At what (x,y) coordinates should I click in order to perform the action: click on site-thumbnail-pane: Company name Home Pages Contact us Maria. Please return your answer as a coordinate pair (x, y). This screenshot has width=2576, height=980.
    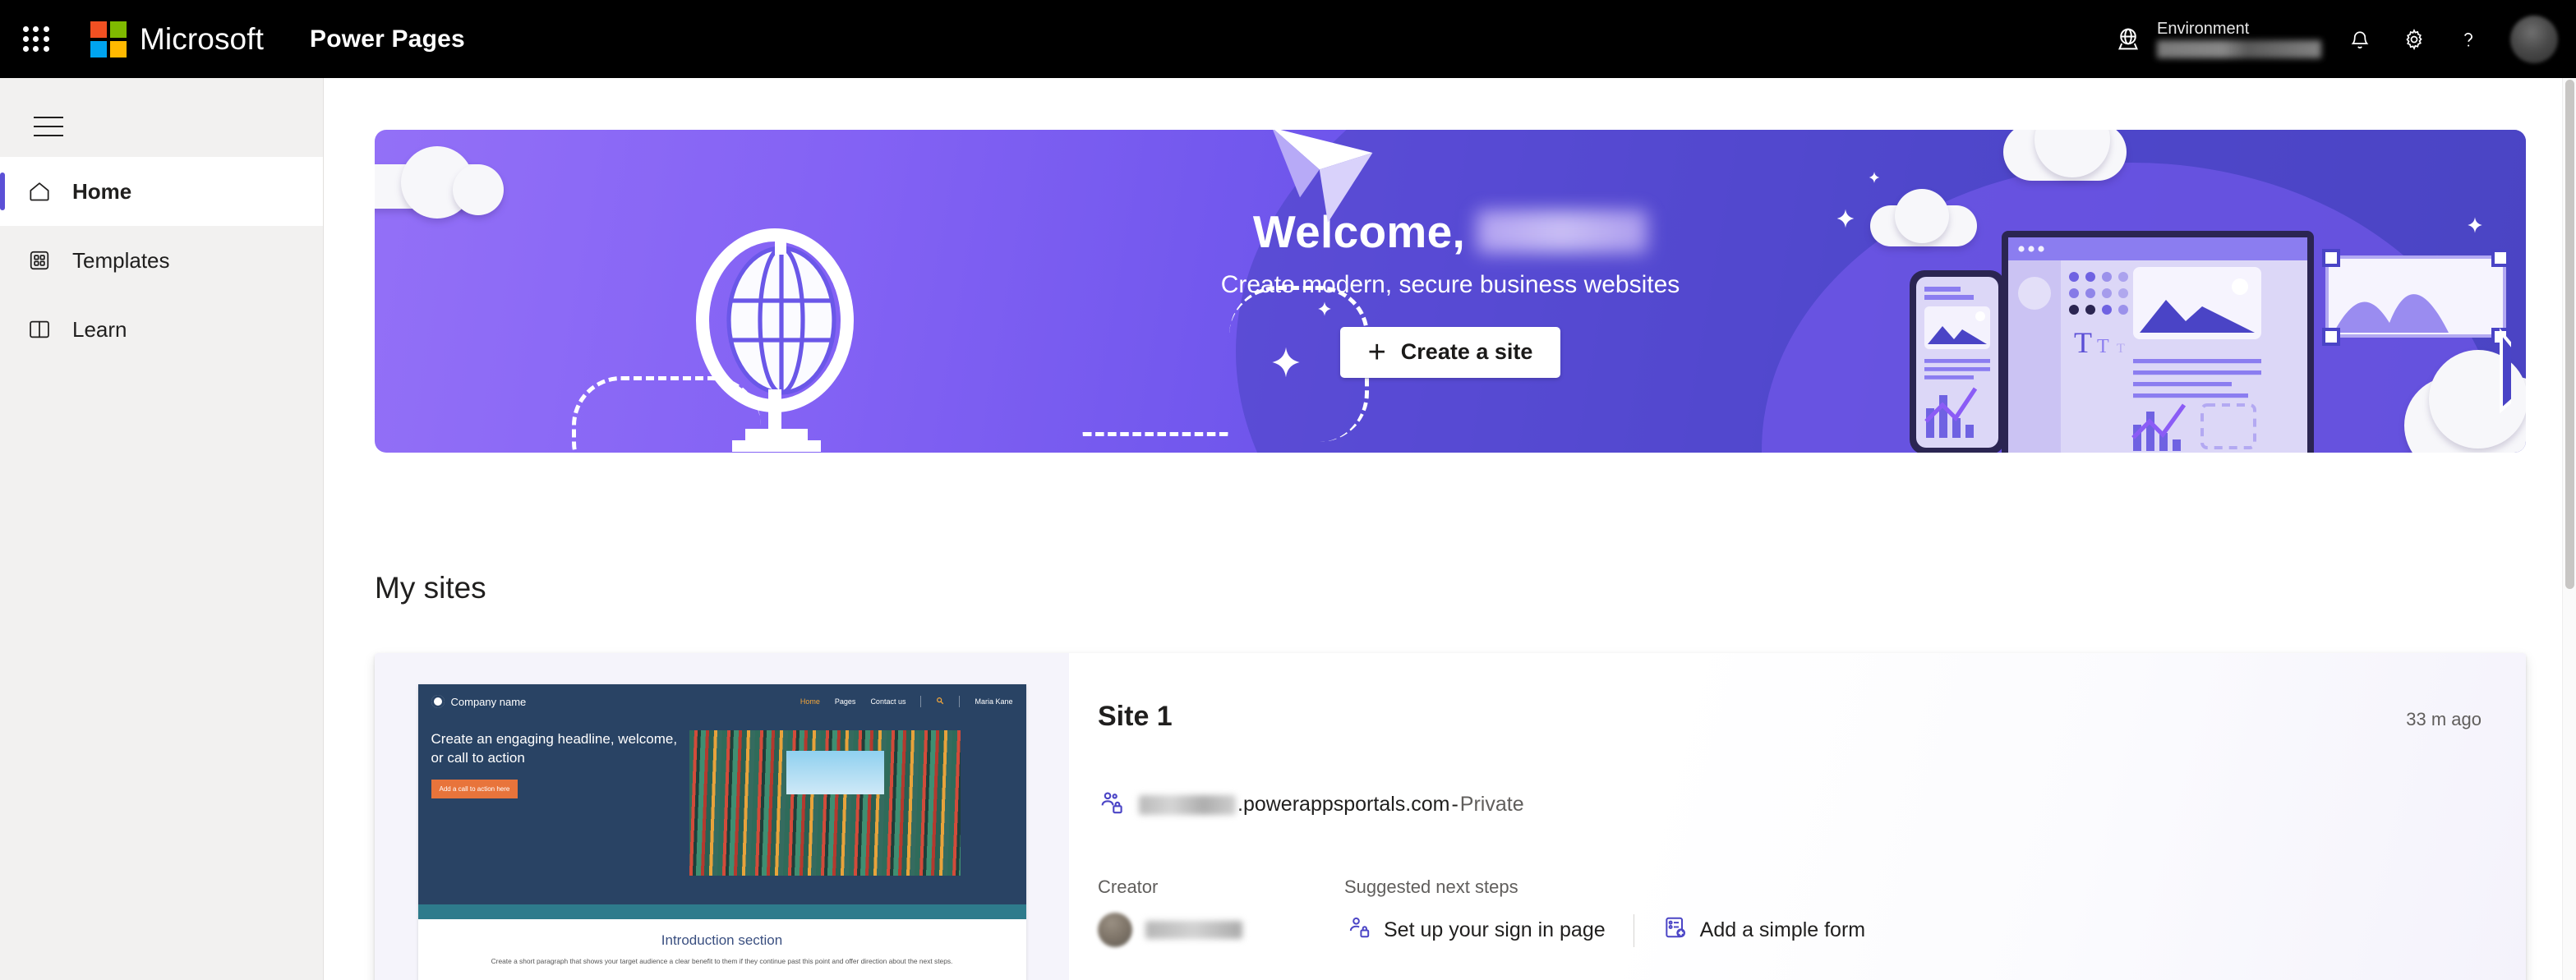
    Looking at the image, I should click on (722, 816).